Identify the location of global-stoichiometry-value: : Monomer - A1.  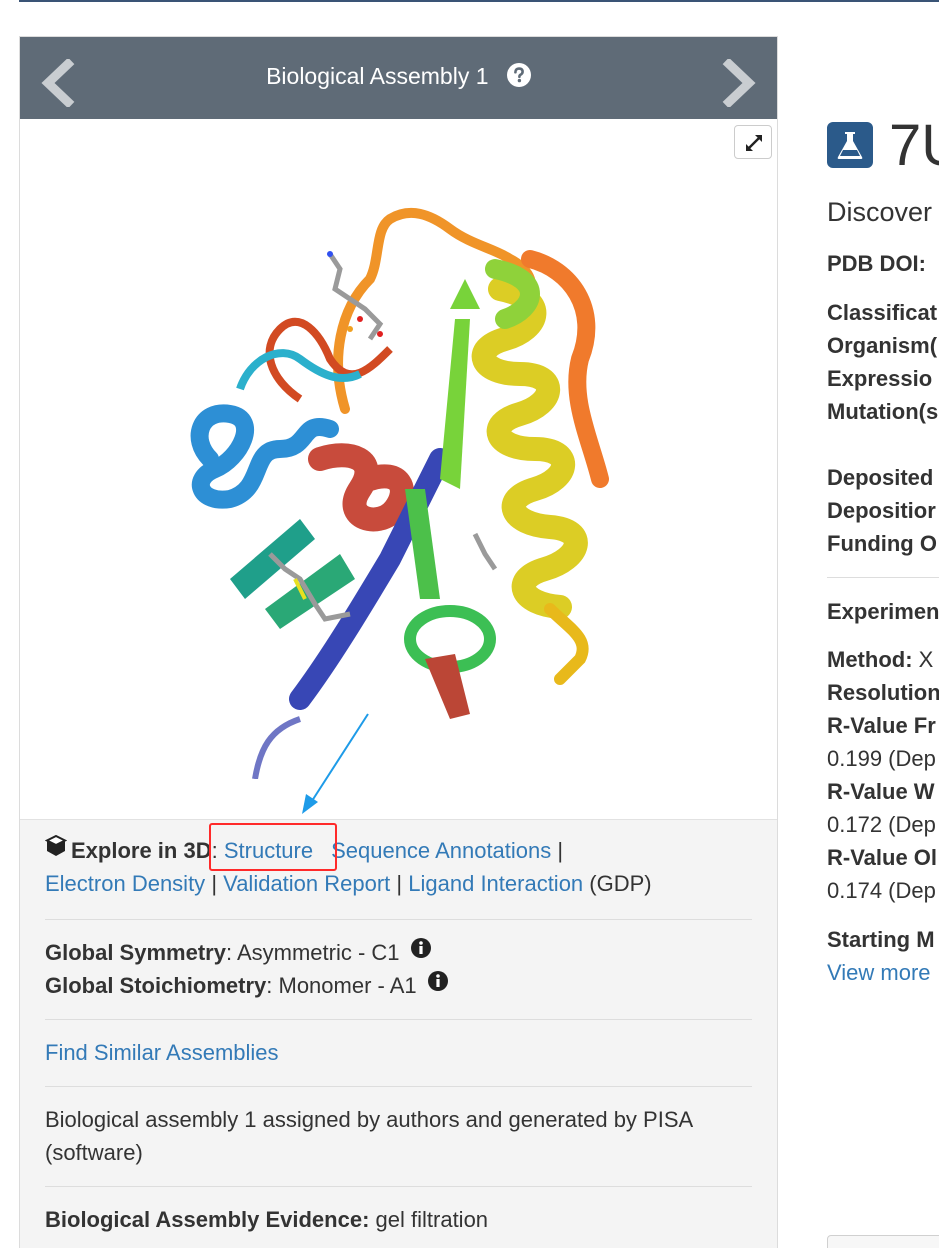
(341, 985).